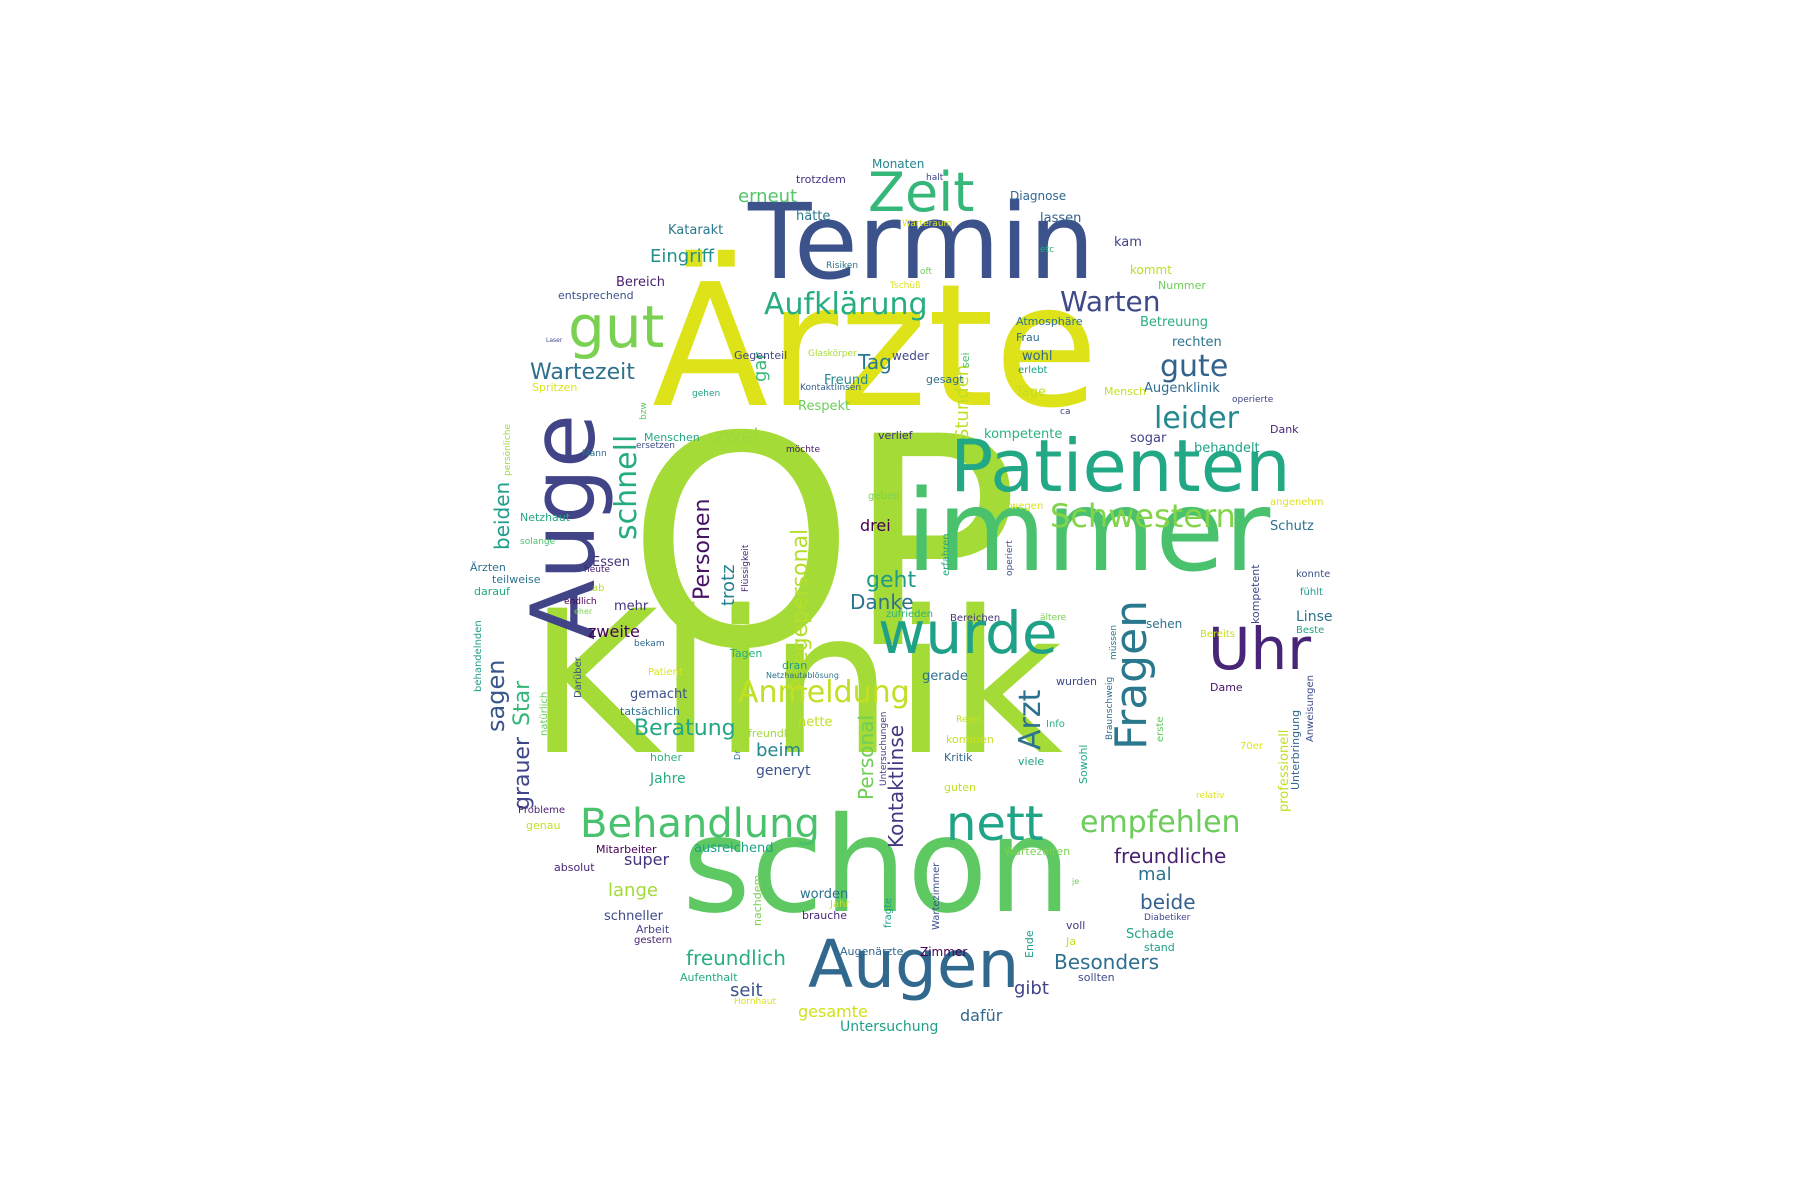 This screenshot has height=1200, width=1800. Describe the element at coordinates (1049, 321) in the screenshot. I see `word-atmosphaere: Atmosphäre` at that location.